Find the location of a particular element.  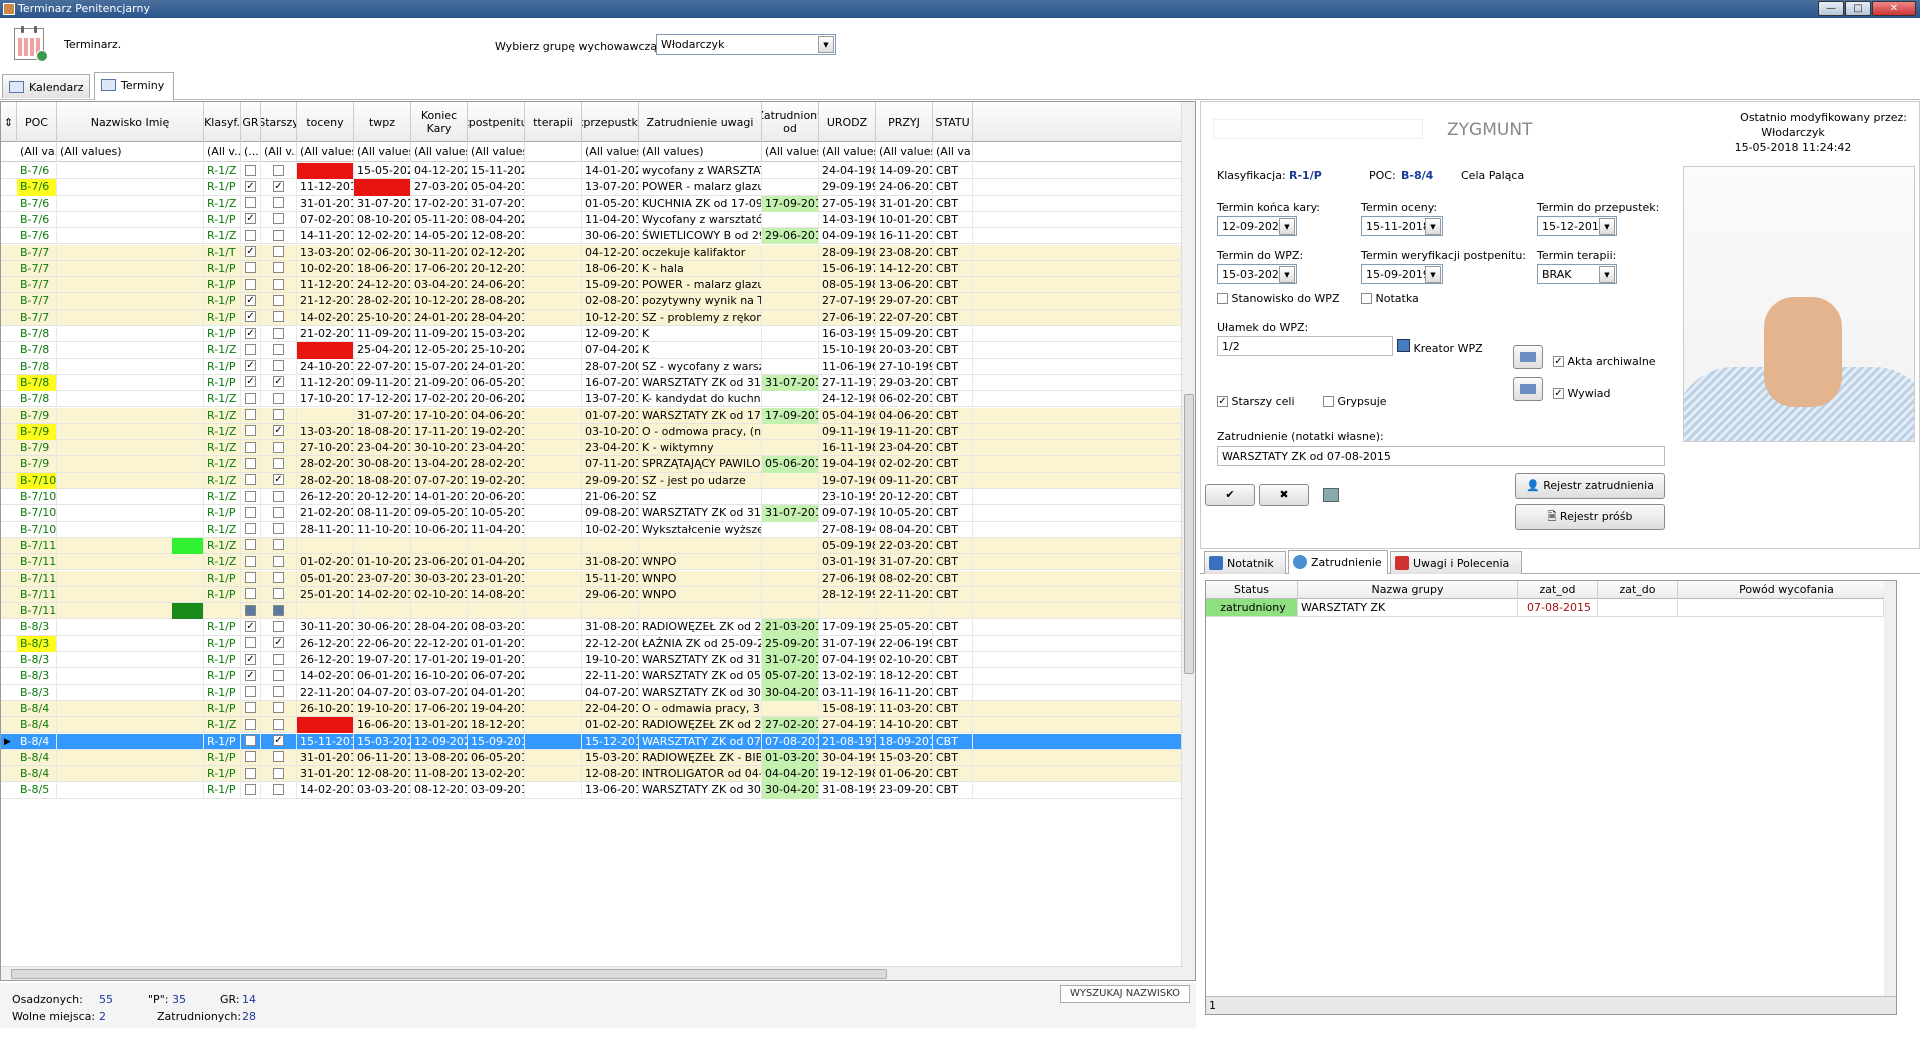

oceny-picker: 15-11-2018 ▼ is located at coordinates (1402, 226).